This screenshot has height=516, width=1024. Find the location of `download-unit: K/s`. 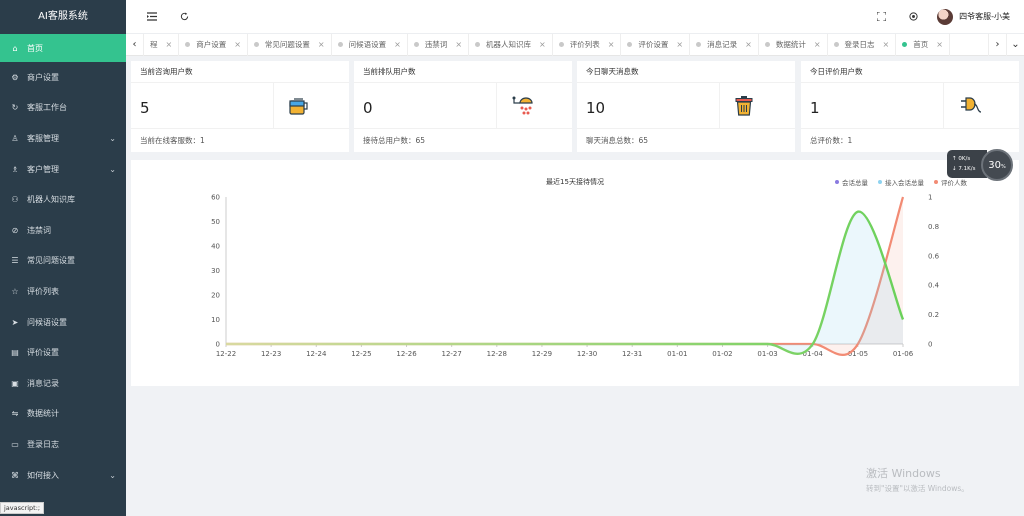

download-unit: K/s is located at coordinates (971, 169).